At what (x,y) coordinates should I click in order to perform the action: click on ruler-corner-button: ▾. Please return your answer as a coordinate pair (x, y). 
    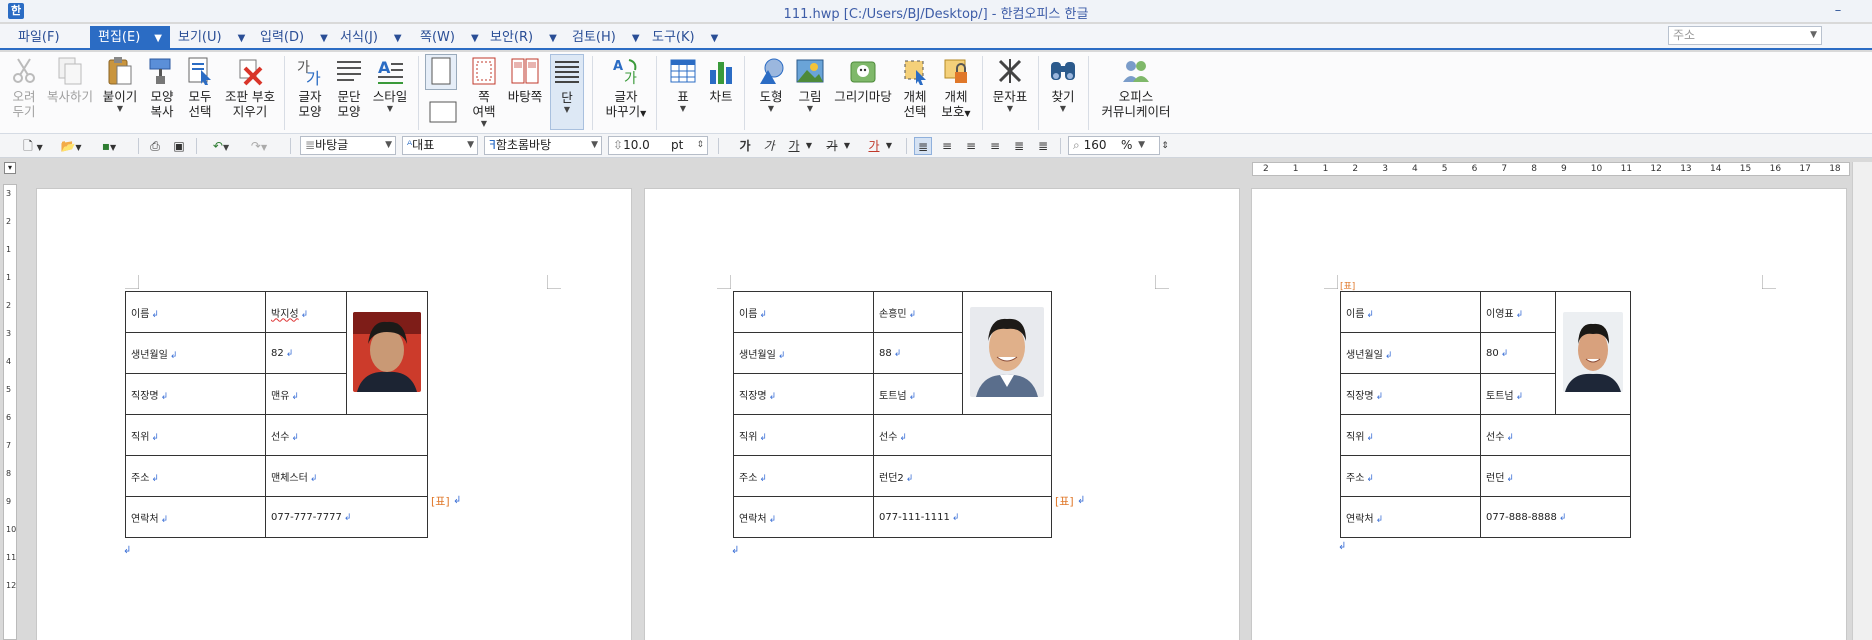
    Looking at the image, I should click on (10, 168).